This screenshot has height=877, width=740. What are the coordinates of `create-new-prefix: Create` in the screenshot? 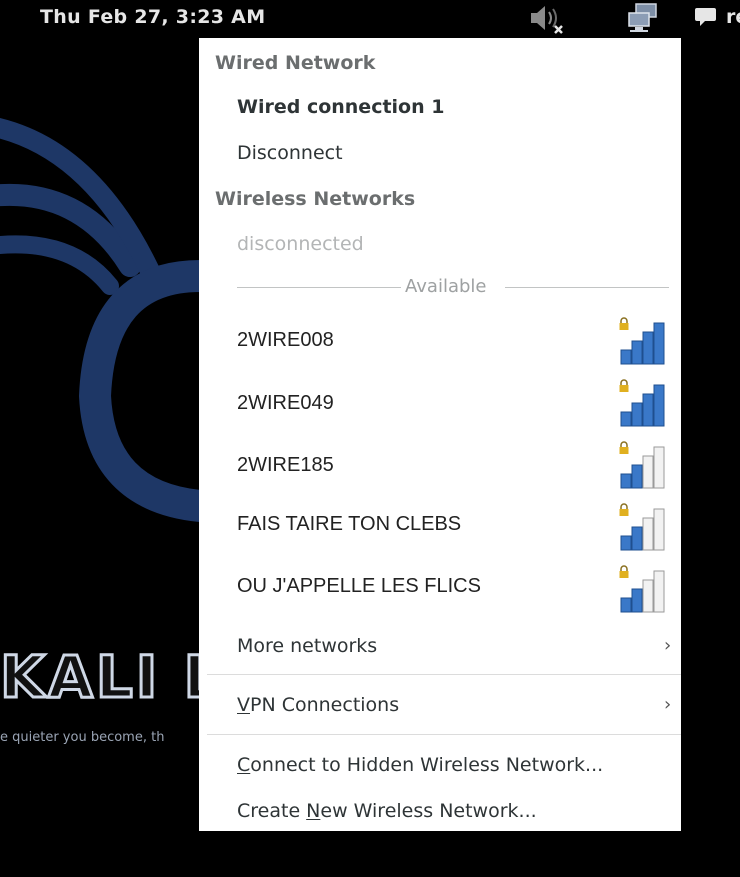 It's located at (272, 811).